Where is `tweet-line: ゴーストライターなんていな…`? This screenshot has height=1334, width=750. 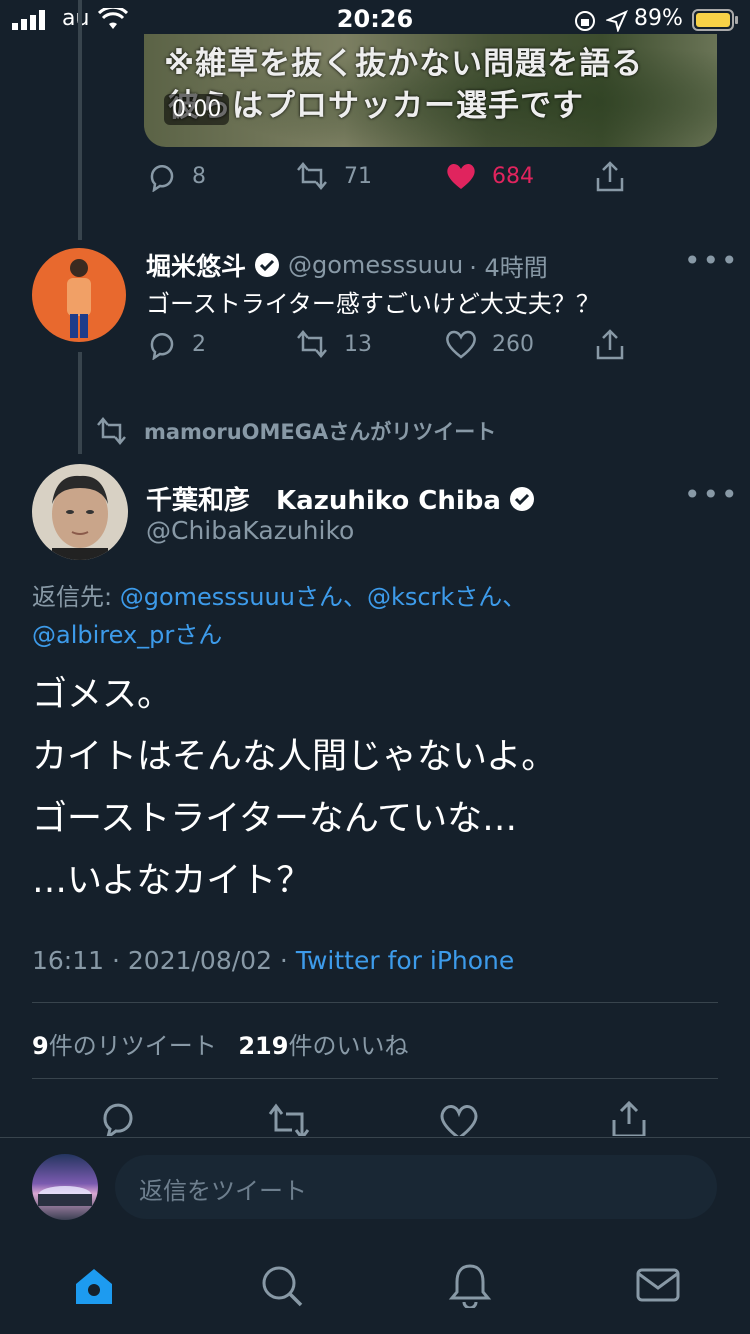 tweet-line: ゴーストライターなんていな… is located at coordinates (275, 819).